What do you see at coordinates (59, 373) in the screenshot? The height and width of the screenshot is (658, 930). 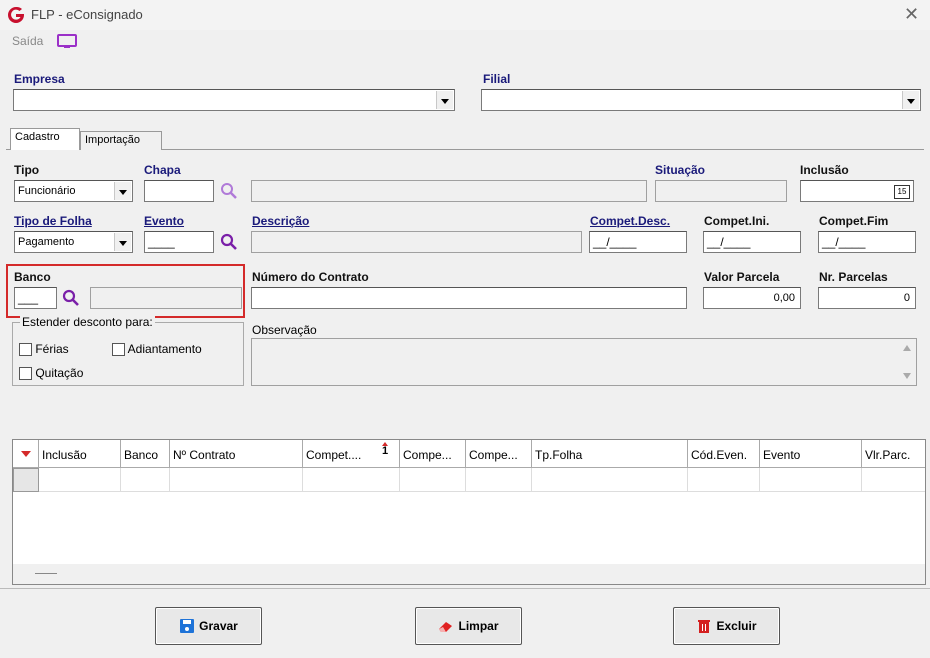 I see `quitacao-label: Quitação` at bounding box center [59, 373].